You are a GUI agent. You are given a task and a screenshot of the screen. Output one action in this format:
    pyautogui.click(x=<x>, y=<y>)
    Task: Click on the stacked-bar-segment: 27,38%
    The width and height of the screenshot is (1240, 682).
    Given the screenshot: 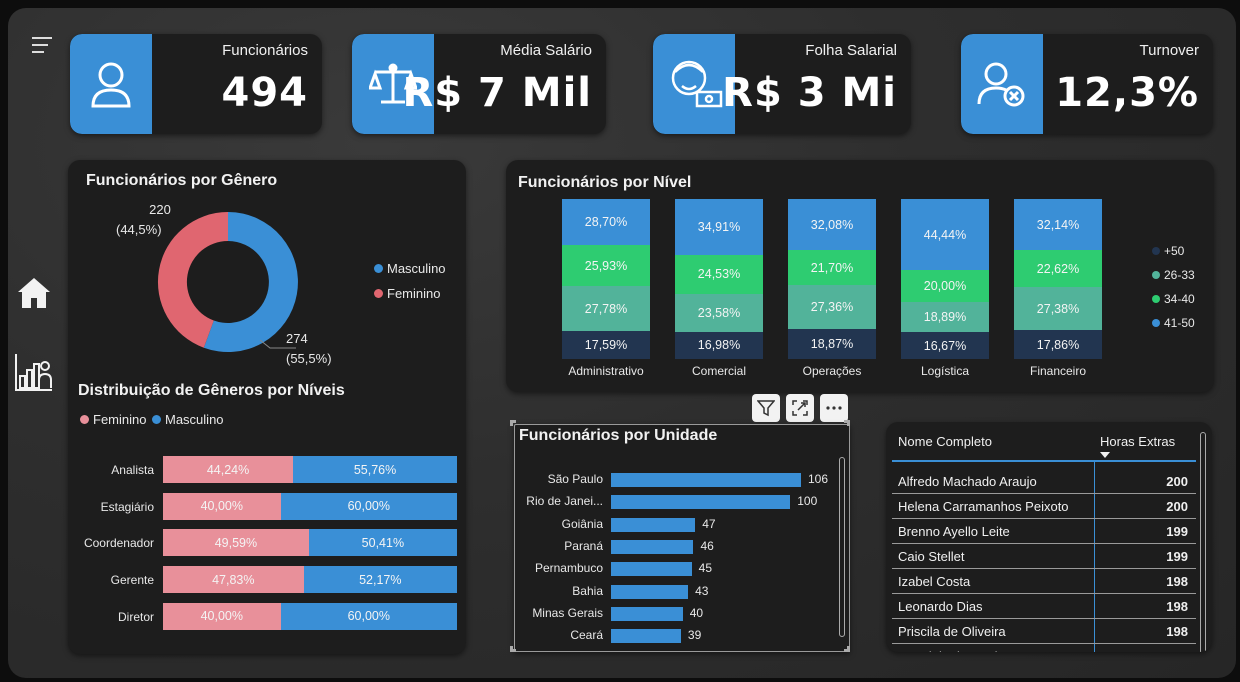 What is the action you would take?
    pyautogui.click(x=1058, y=308)
    